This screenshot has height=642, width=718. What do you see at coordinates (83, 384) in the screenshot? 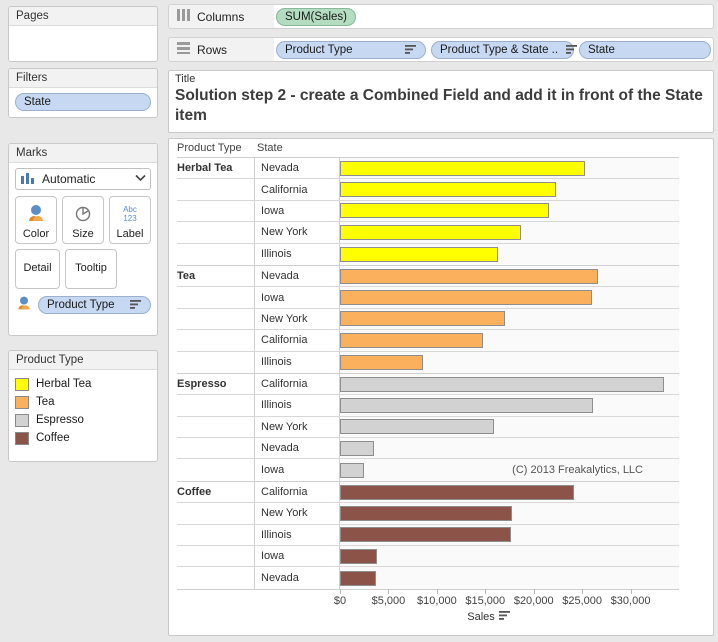
I see `legend-item: Herbal Tea` at bounding box center [83, 384].